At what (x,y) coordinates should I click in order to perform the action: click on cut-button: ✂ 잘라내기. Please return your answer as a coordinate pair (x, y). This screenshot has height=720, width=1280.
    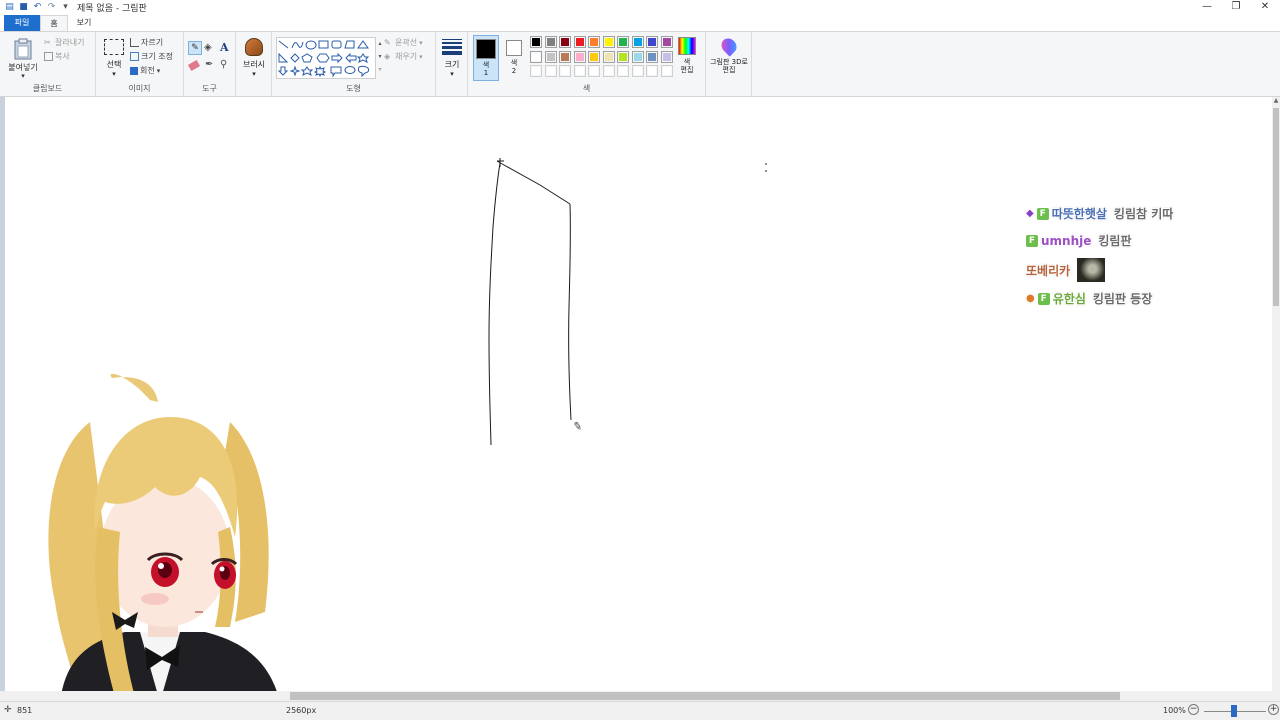
    Looking at the image, I should click on (64, 42).